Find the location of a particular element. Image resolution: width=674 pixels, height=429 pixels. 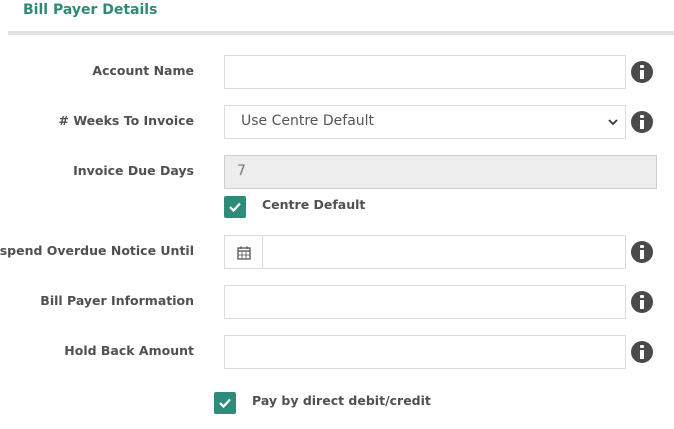

weeks-to-invoice-selected-value: Use Centre Default is located at coordinates (308, 121).